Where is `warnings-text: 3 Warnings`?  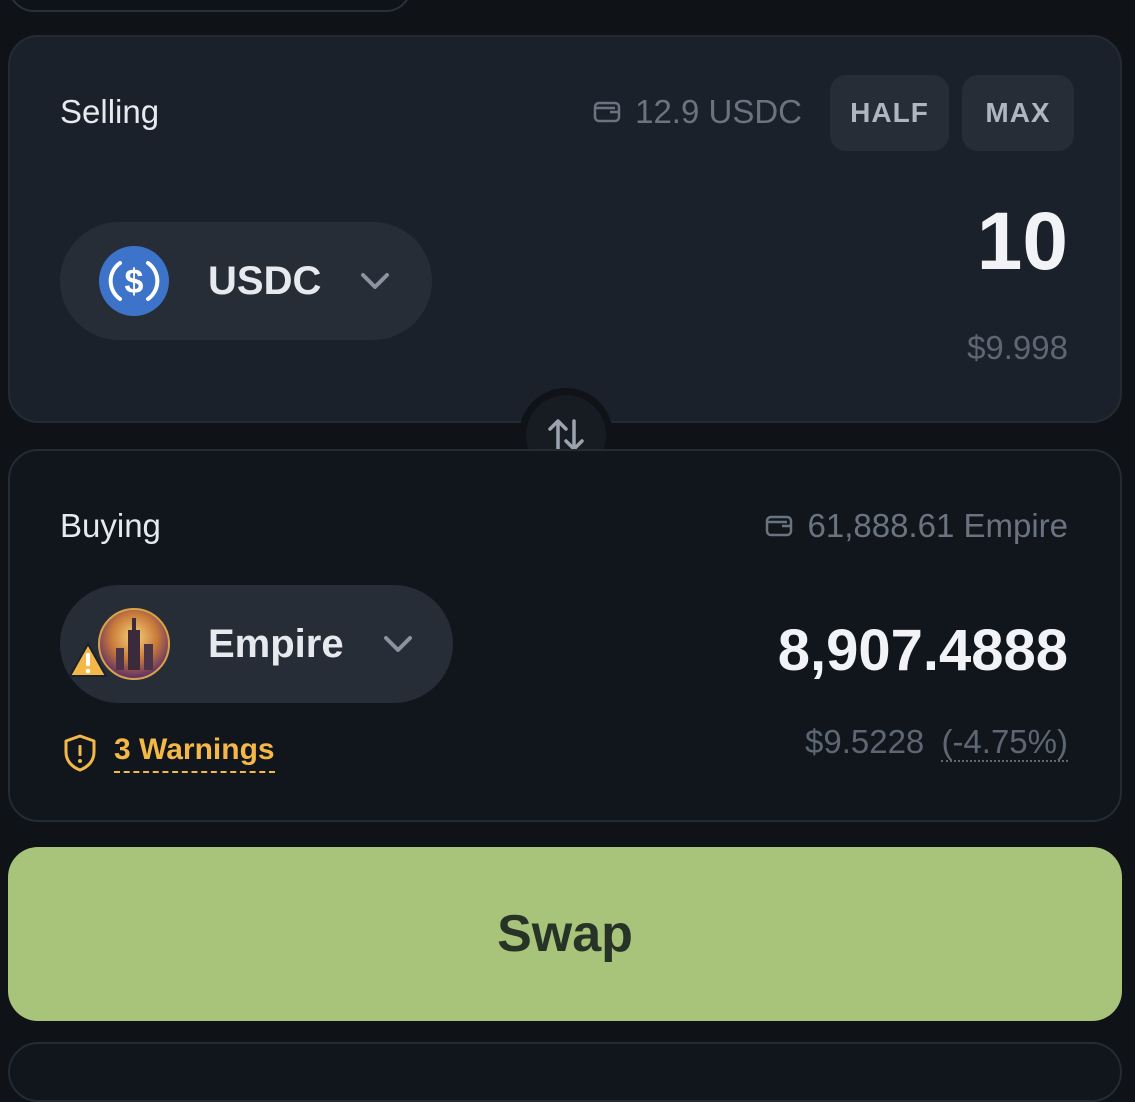 warnings-text: 3 Warnings is located at coordinates (194, 753).